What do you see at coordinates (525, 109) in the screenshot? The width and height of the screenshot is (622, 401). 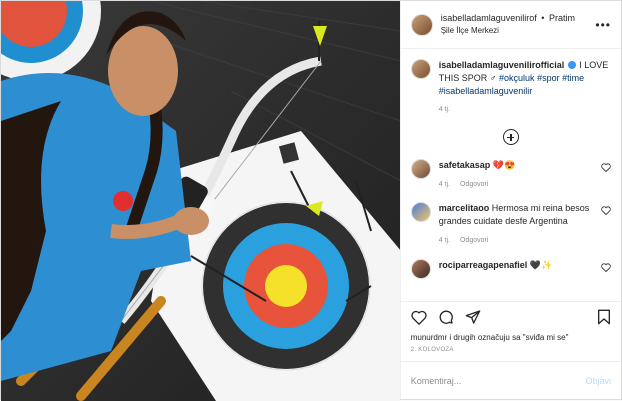 I see `caption-meta: 4 tj.` at bounding box center [525, 109].